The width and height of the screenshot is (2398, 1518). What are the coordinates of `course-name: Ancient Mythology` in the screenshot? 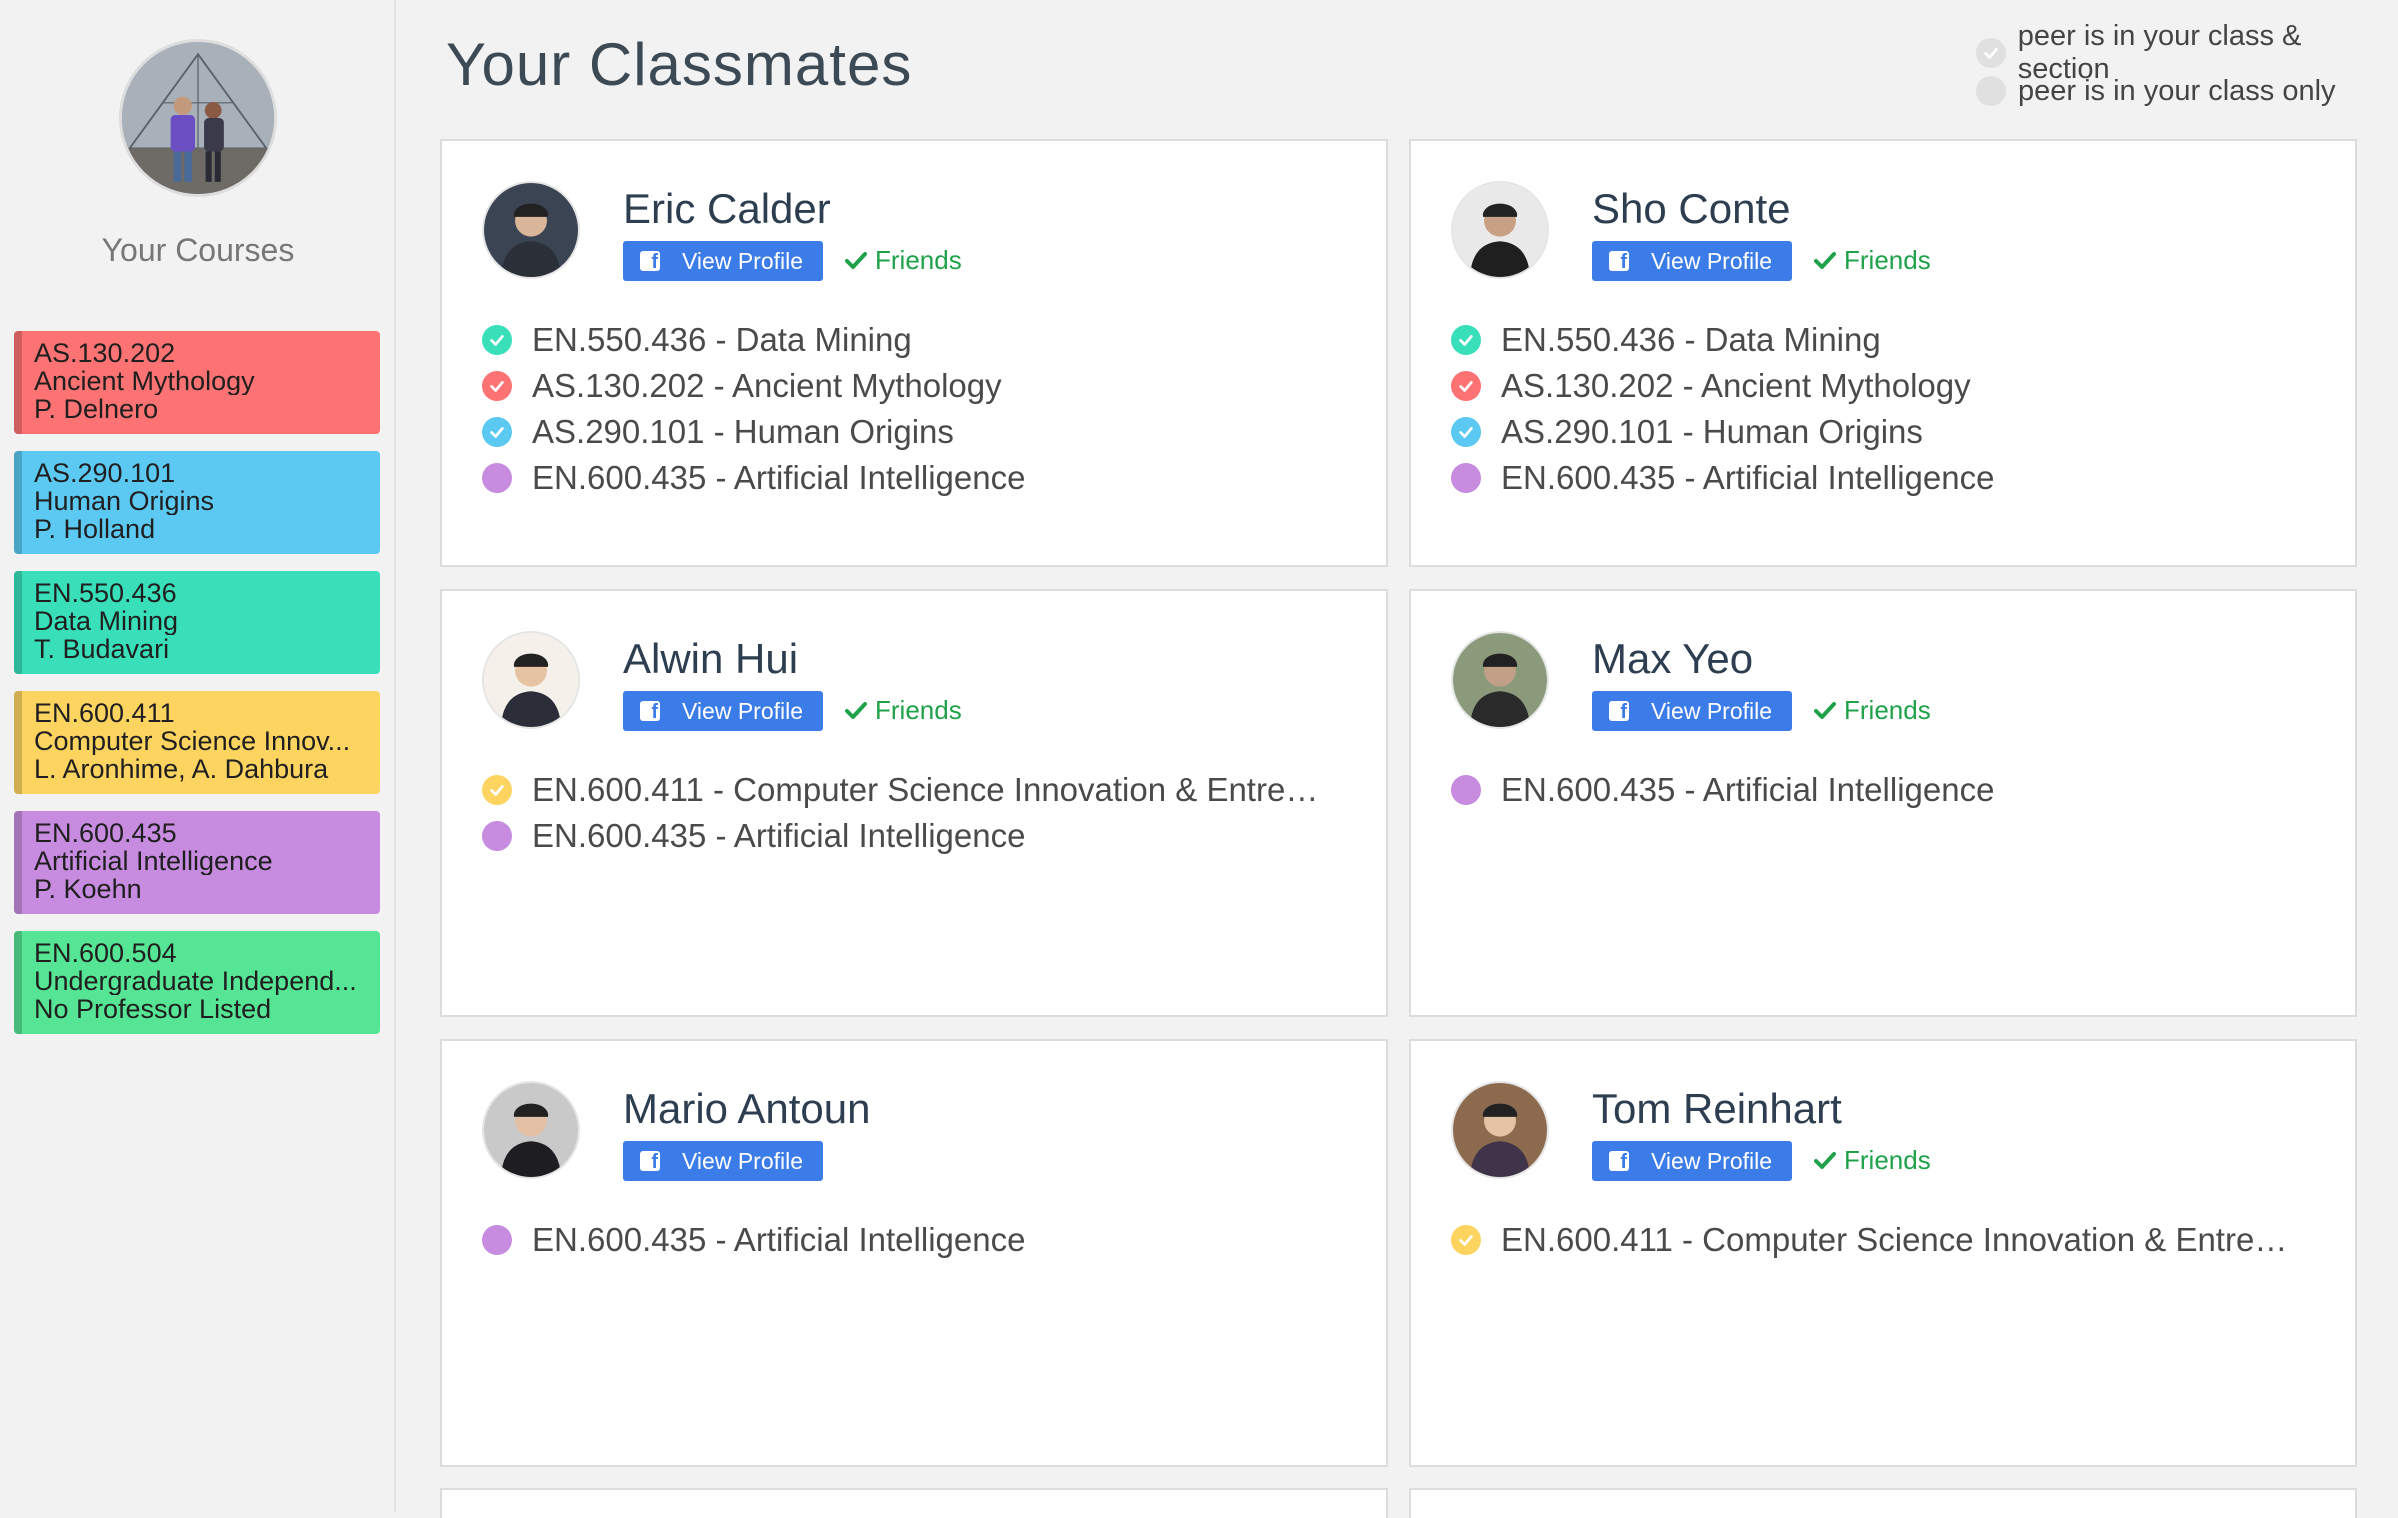 It's located at (144, 381).